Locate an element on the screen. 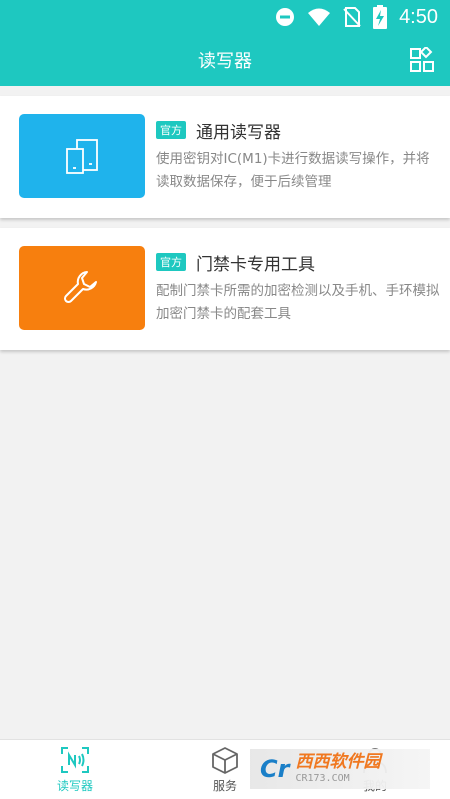 This screenshot has height=799, width=450. cube-icon is located at coordinates (225, 760).